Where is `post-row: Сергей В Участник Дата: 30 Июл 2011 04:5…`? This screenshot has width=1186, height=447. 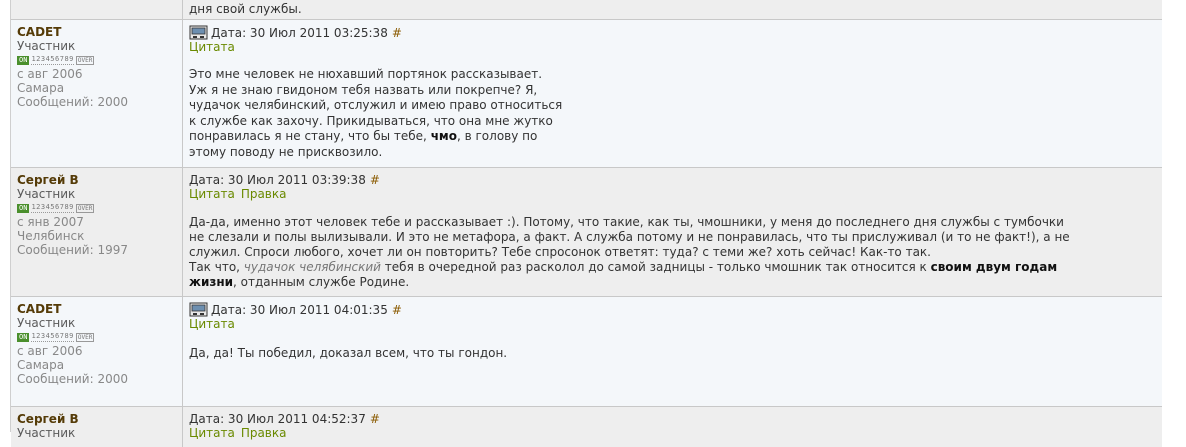
post-row: Сергей В Участник Дата: 30 Июл 2011 04:5… is located at coordinates (586, 427).